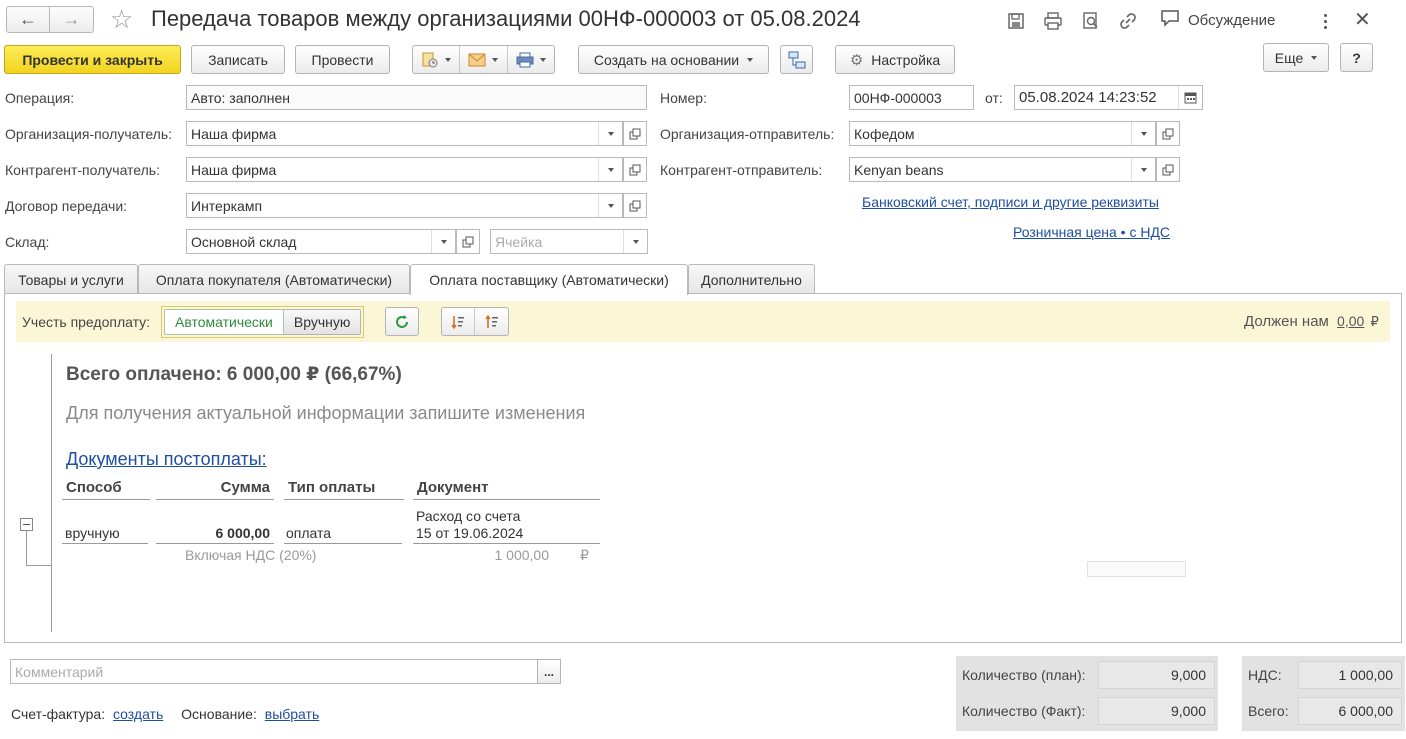 Image resolution: width=1406 pixels, height=739 pixels. I want to click on org-receiver-label: Организация-получатель:, so click(89, 134).